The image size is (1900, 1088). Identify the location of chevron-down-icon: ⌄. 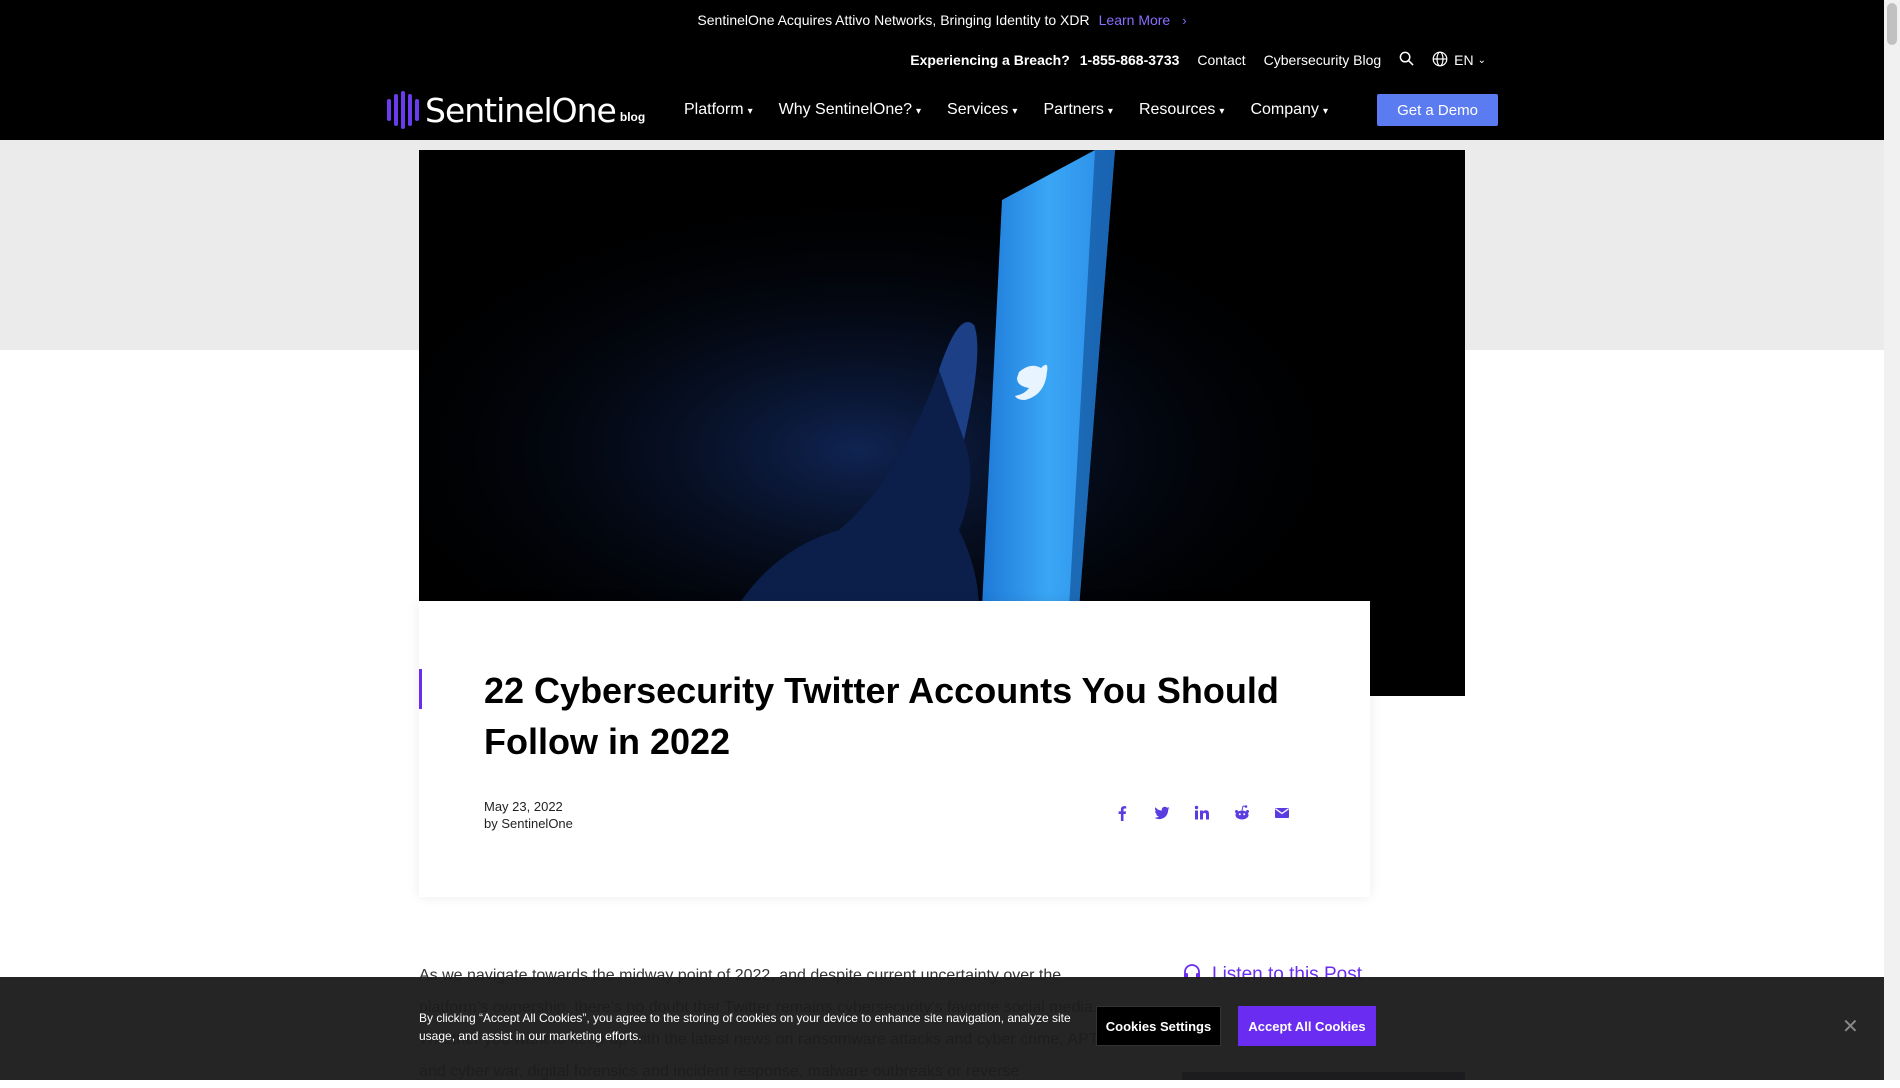
(1482, 60).